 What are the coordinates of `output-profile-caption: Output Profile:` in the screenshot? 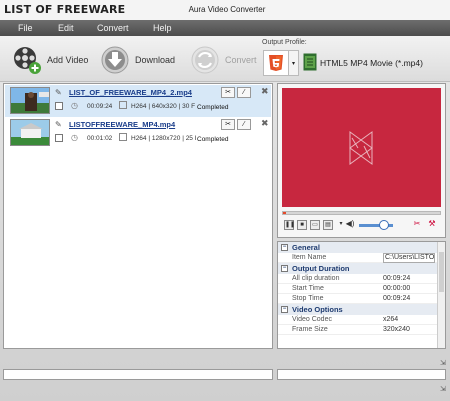 It's located at (284, 42).